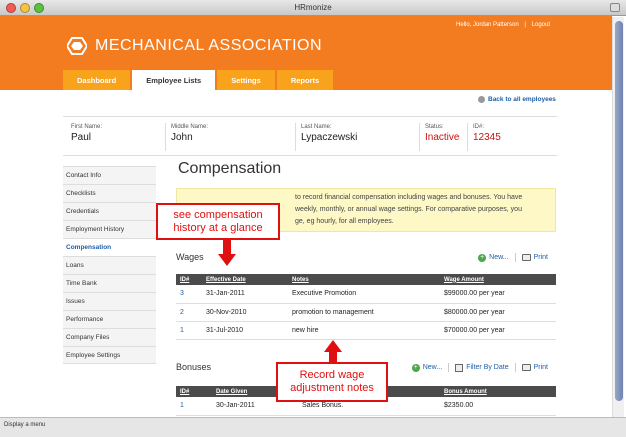  I want to click on print-icon, so click(526, 367).